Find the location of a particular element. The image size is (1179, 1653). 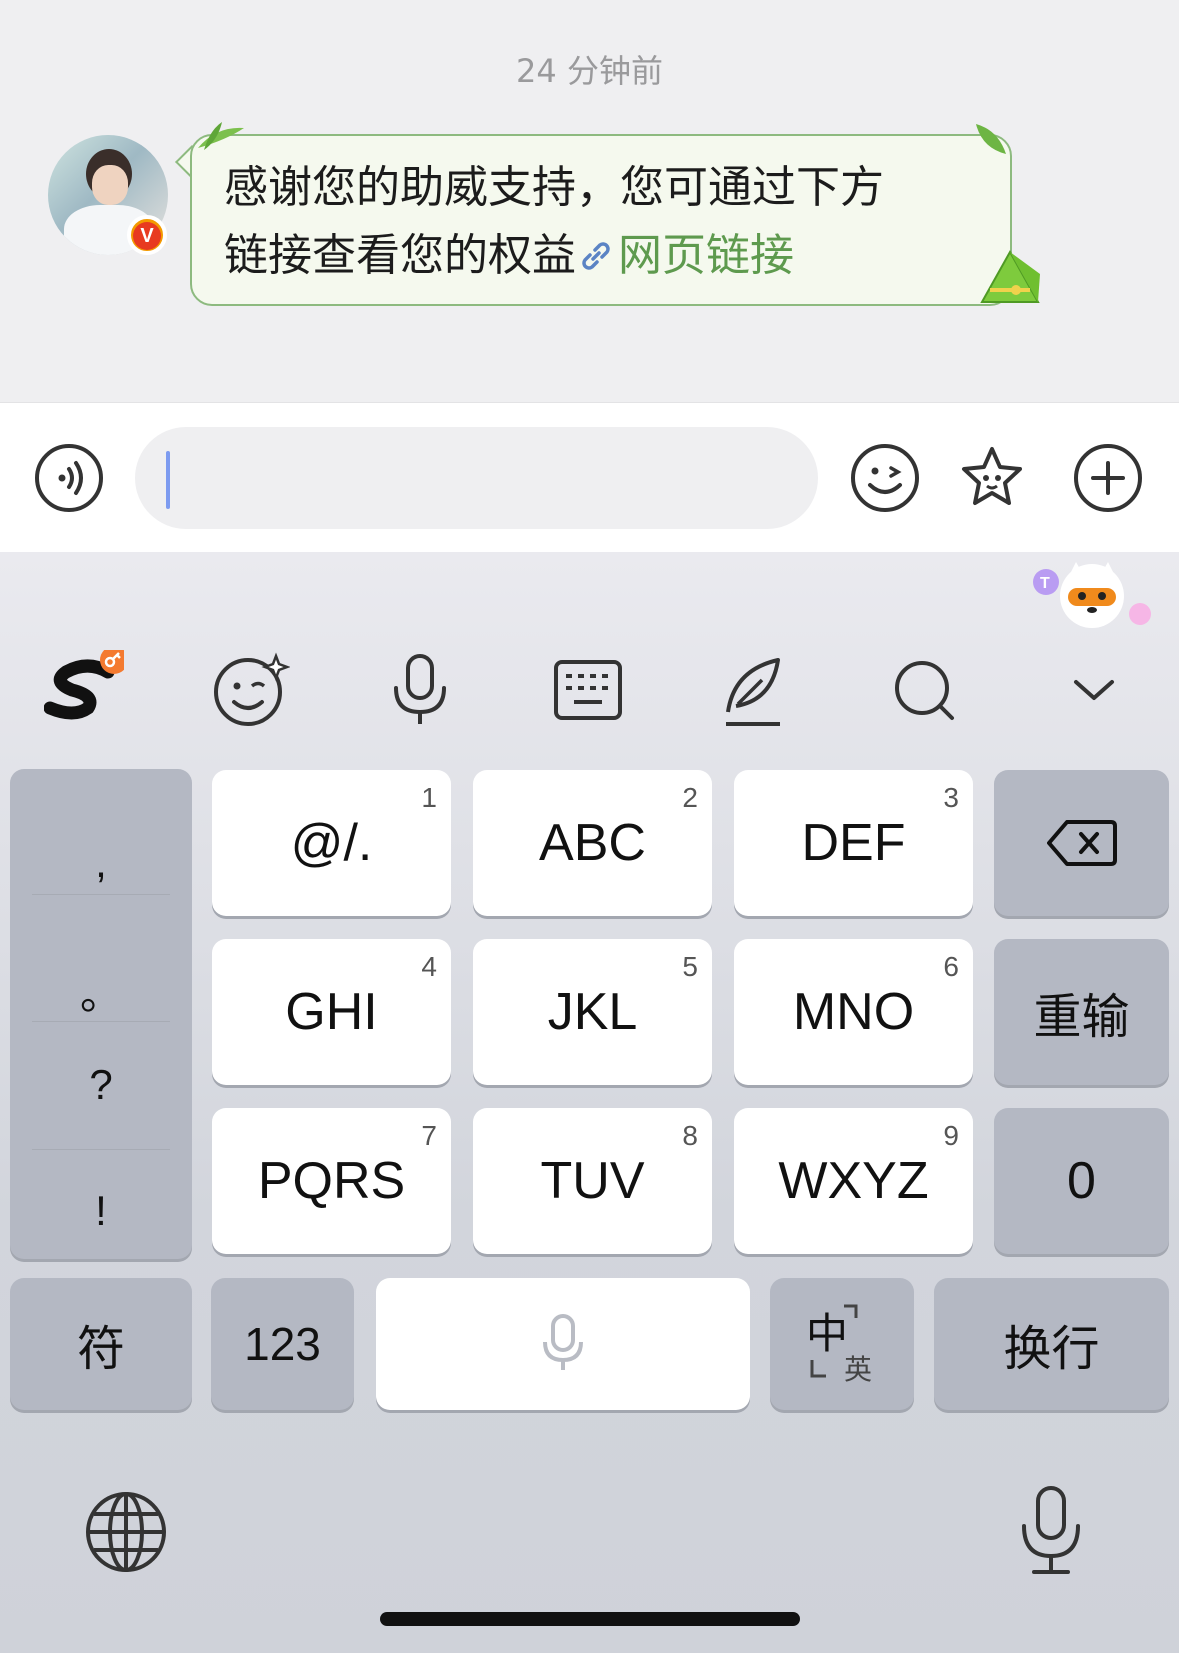

sogou-logo-icon is located at coordinates (84, 690).